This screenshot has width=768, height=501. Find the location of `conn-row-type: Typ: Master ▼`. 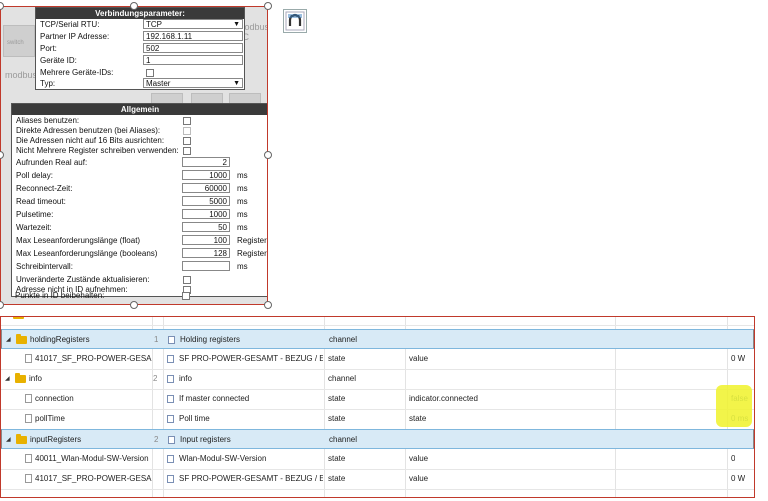

conn-row-type: Typ: Master ▼ is located at coordinates (140, 83).